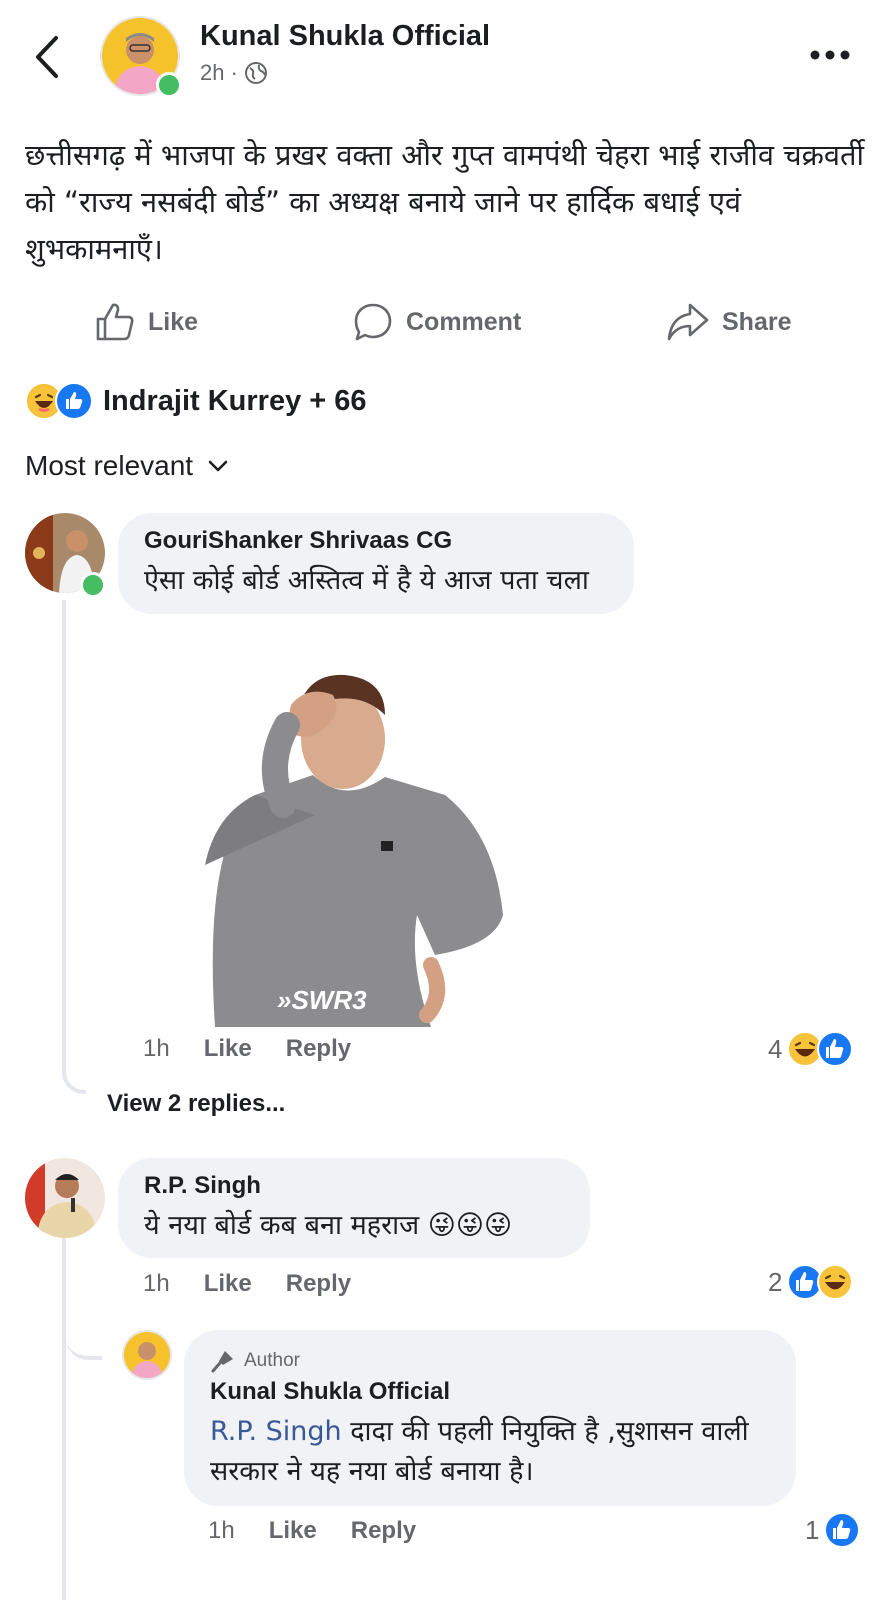 The image size is (894, 1600). I want to click on back-arrow-icon, so click(50, 57).